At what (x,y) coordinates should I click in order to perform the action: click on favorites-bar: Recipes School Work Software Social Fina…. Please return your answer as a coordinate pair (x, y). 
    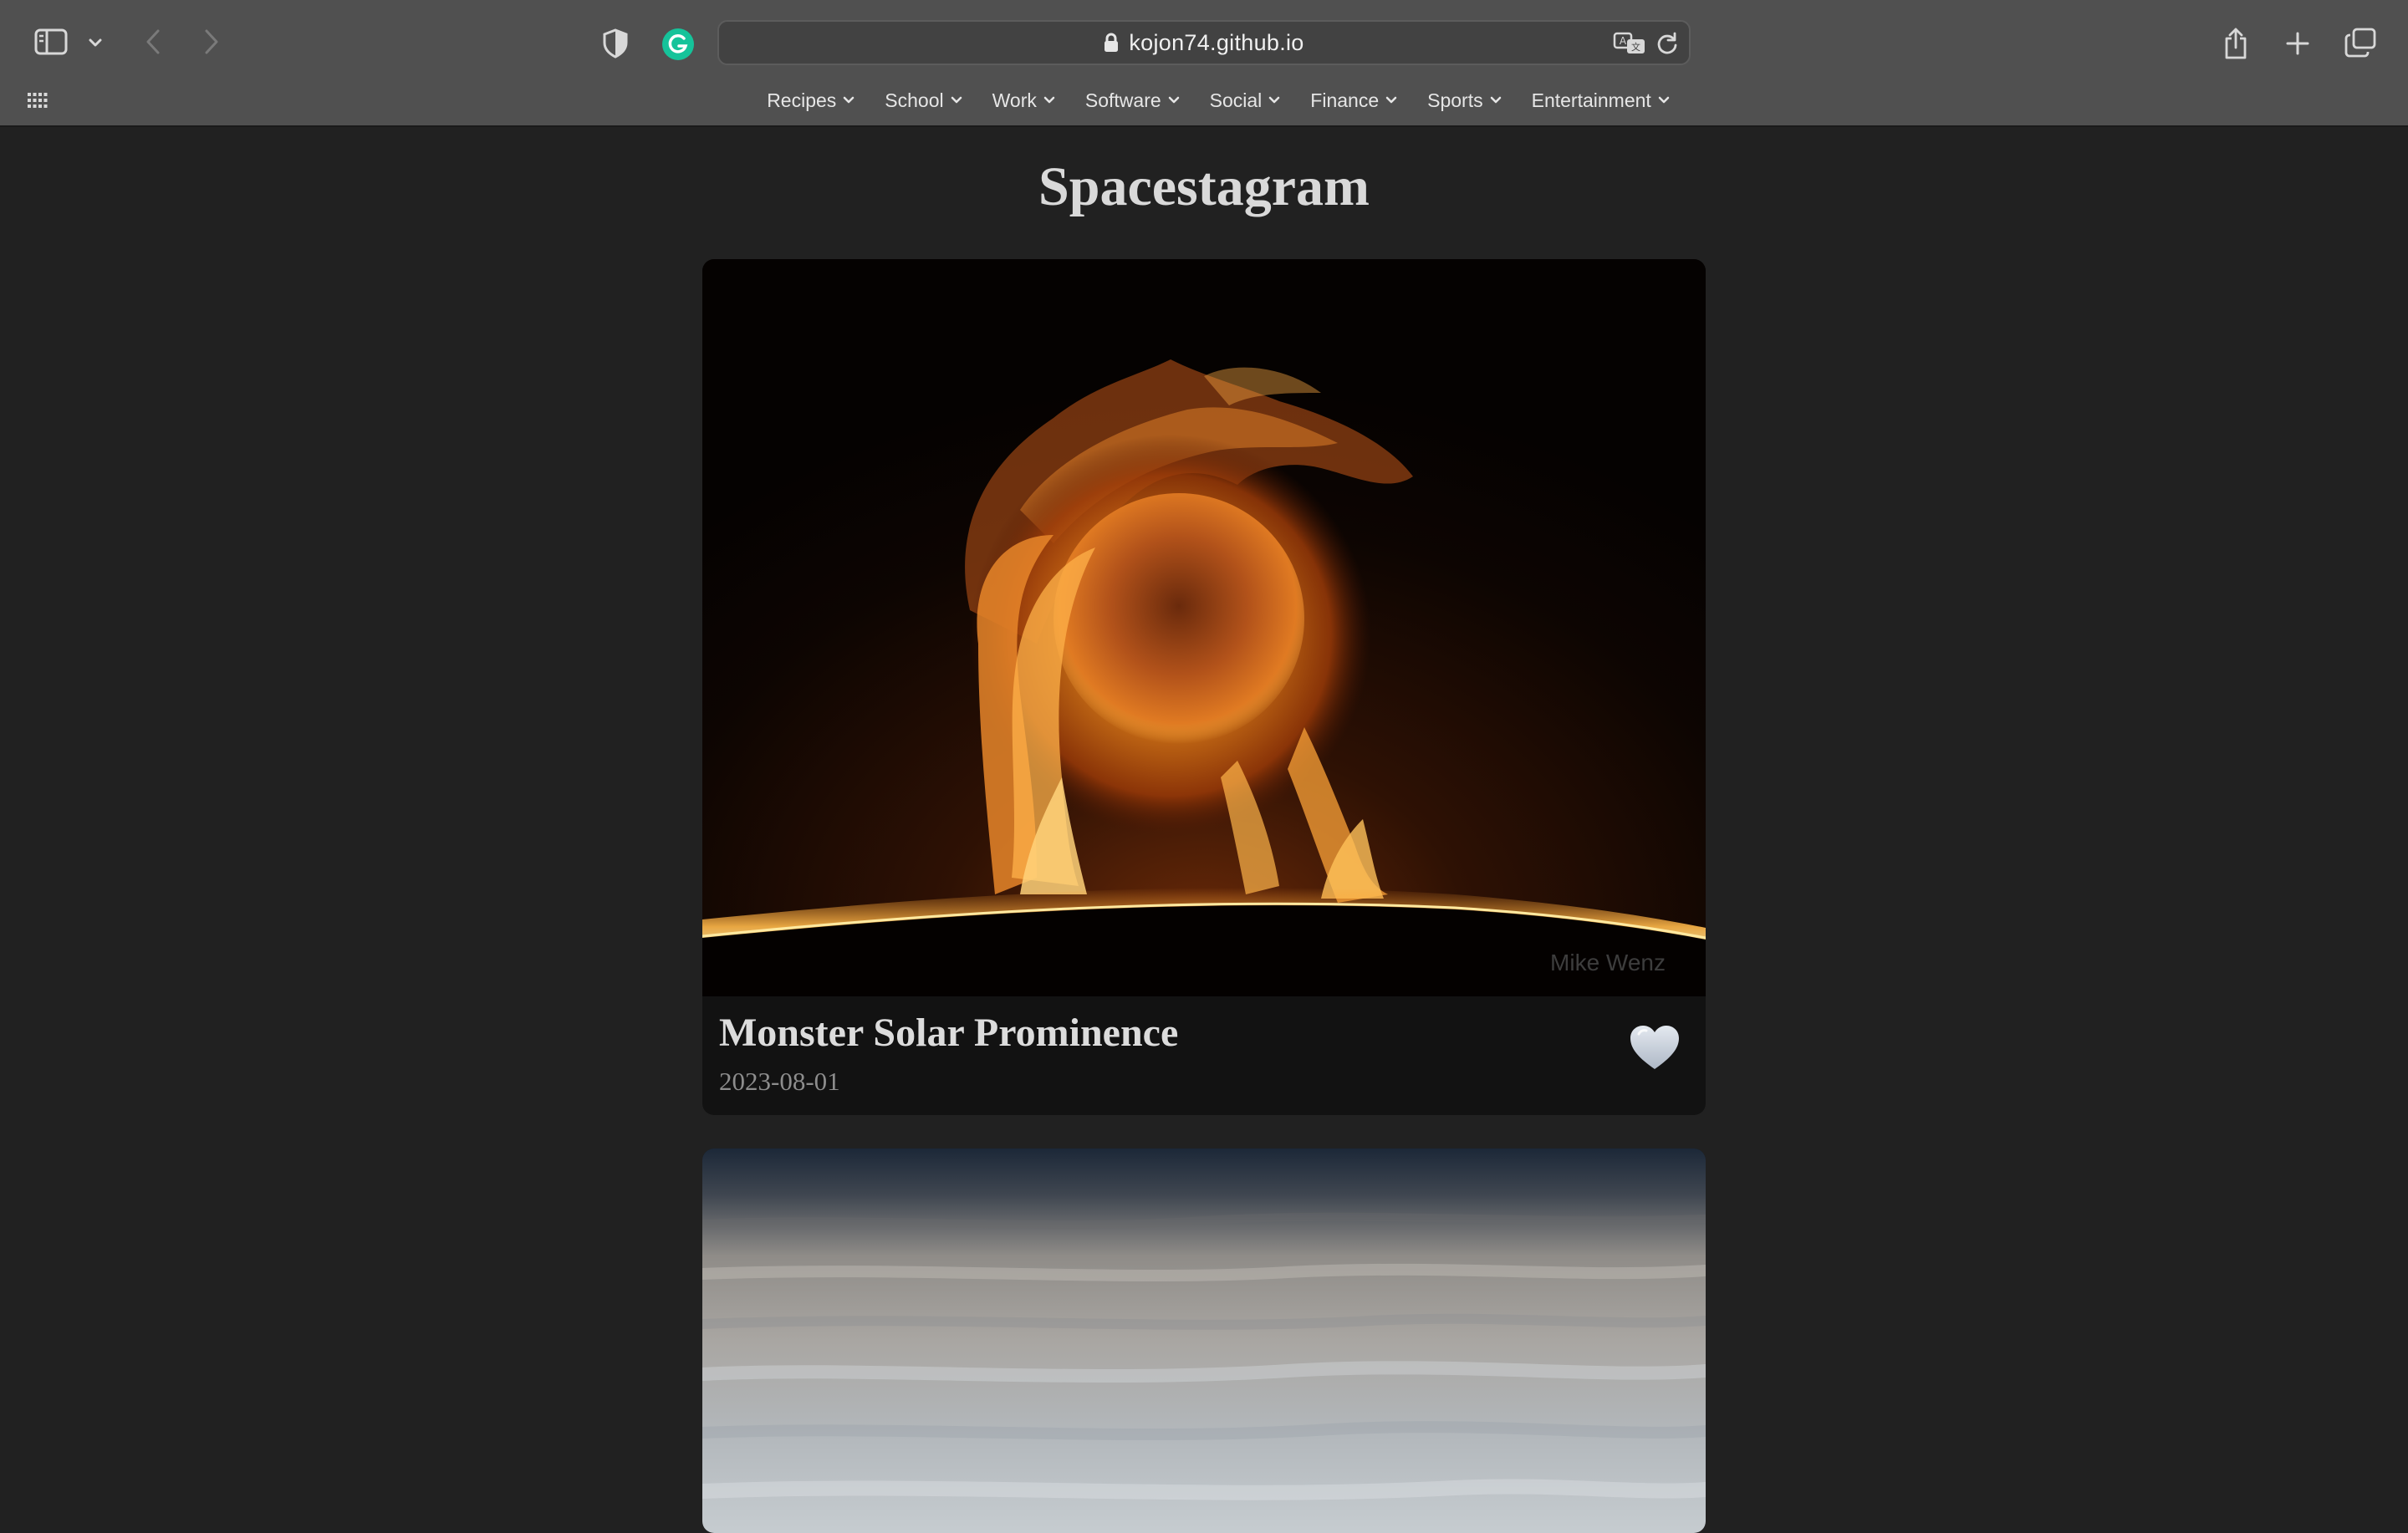
    Looking at the image, I should click on (1204, 100).